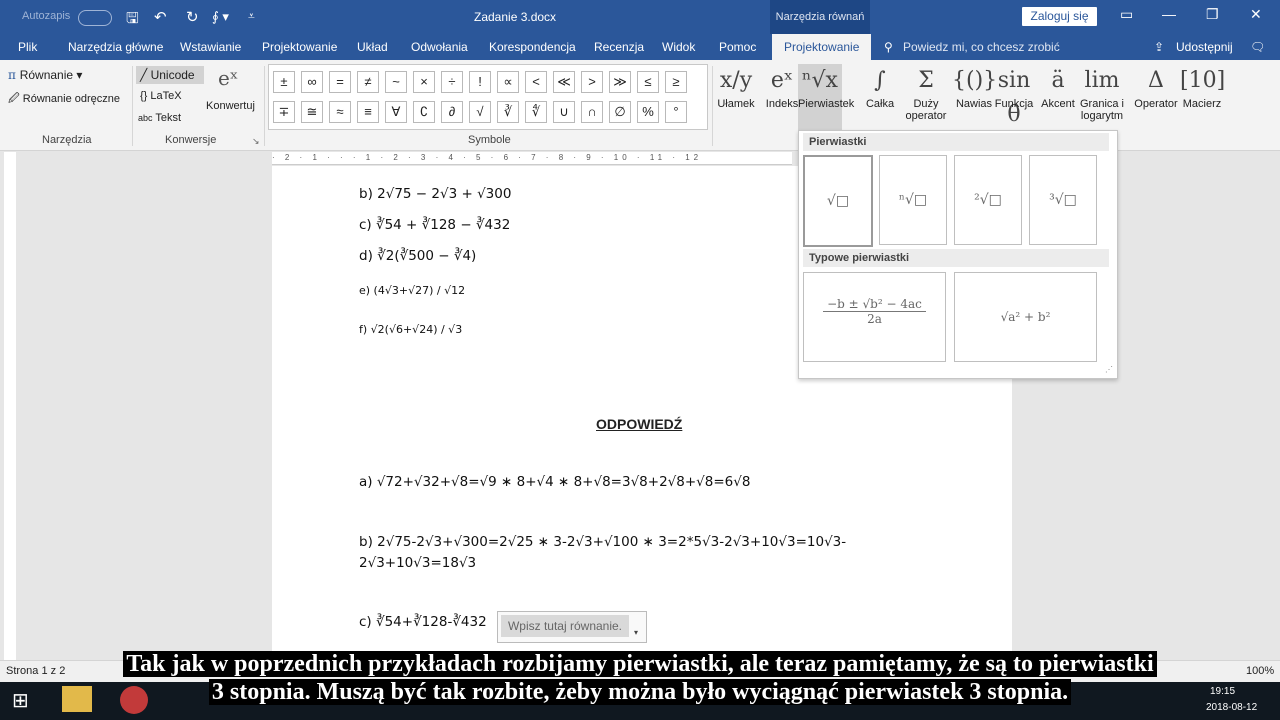 Image resolution: width=1280 pixels, height=720 pixels. Describe the element at coordinates (251, 16) in the screenshot. I see `customize-icon: ⩡` at that location.